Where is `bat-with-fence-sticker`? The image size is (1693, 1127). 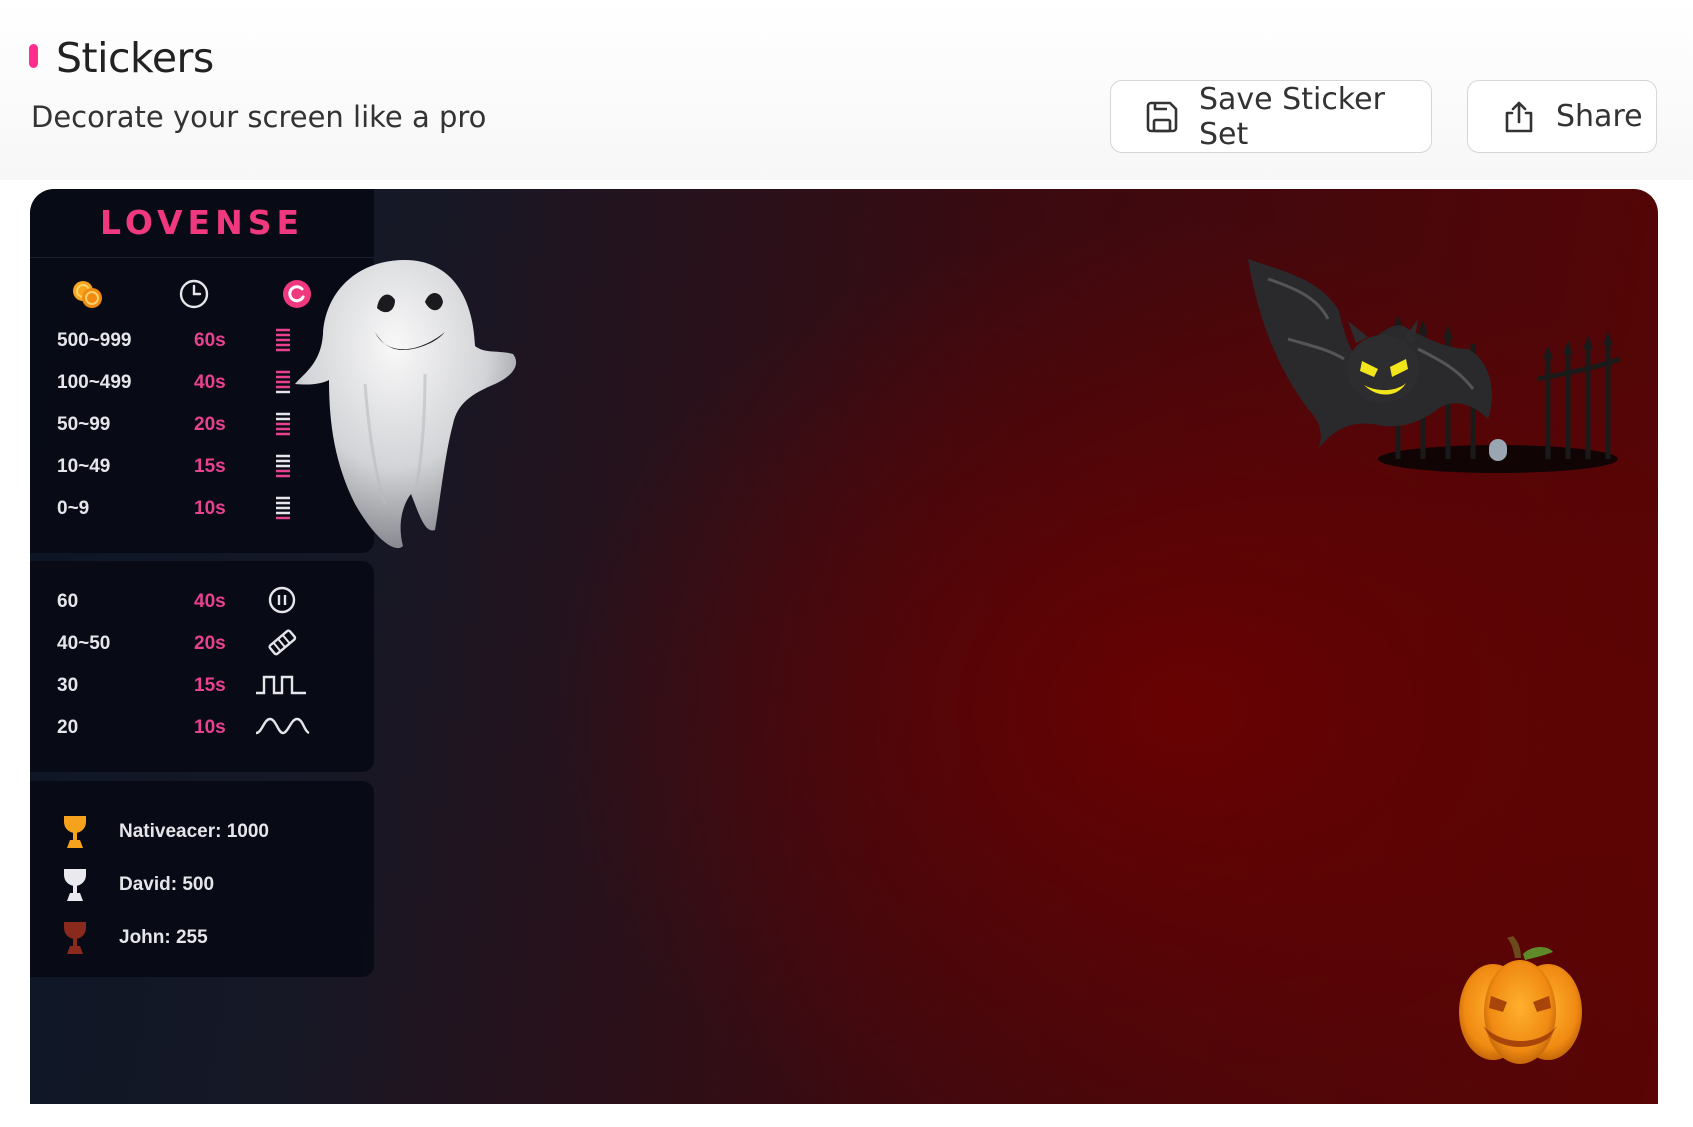 bat-with-fence-sticker is located at coordinates (1438, 364).